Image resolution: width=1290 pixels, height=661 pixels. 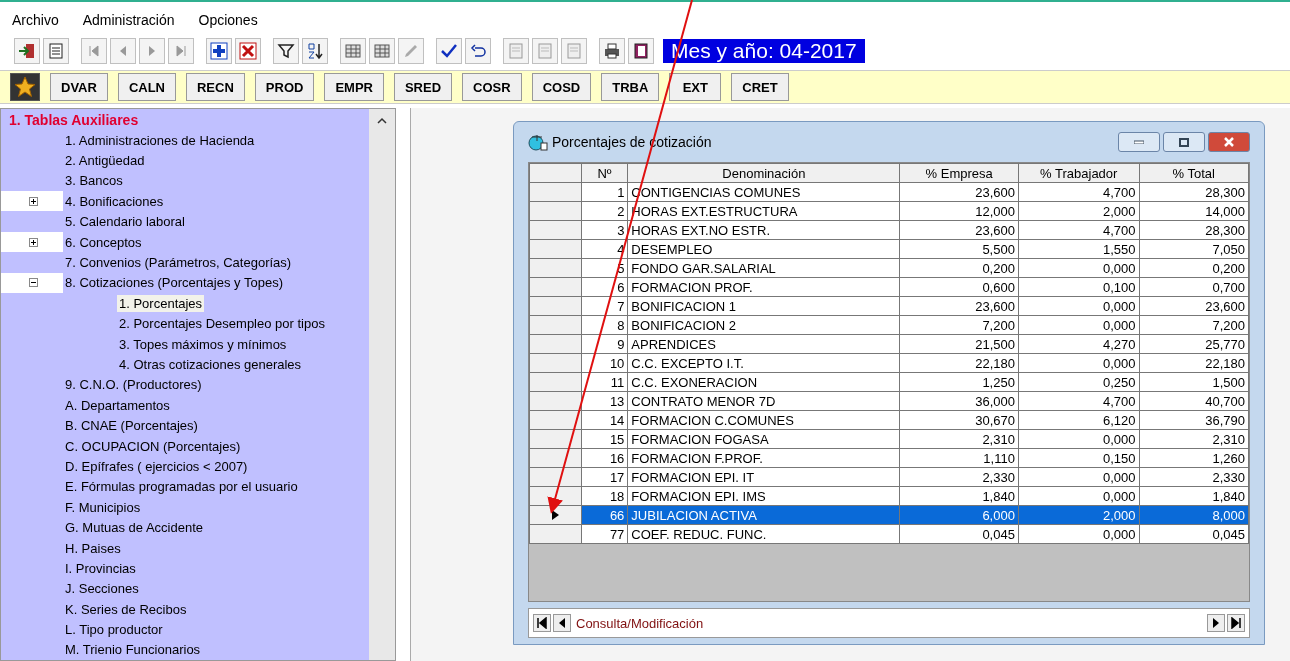 I want to click on column-header: Denominación, so click(x=763, y=173).